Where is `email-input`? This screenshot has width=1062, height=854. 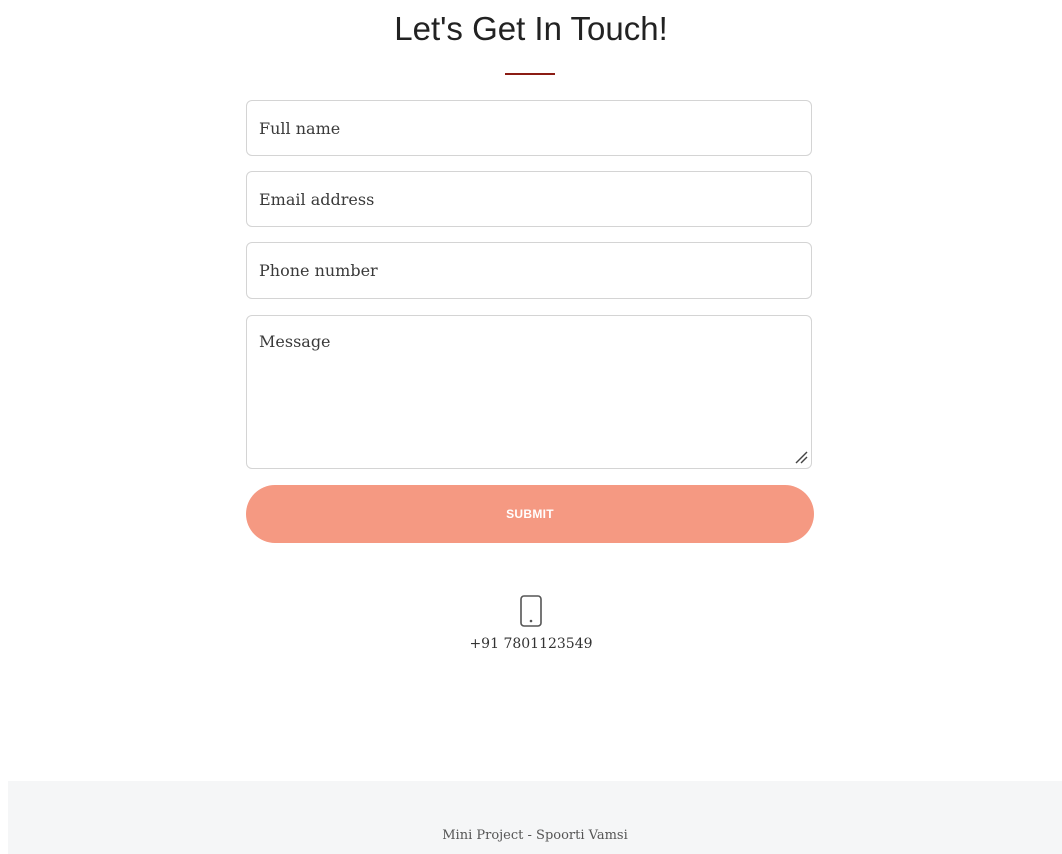
email-input is located at coordinates (529, 199).